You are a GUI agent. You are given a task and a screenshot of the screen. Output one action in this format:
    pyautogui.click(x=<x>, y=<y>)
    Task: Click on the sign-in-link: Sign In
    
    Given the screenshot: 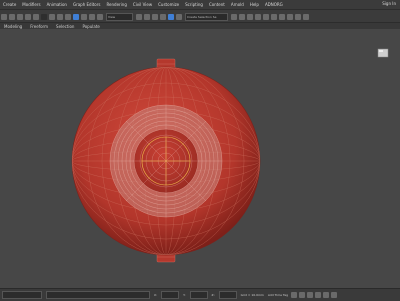 What is the action you would take?
    pyautogui.click(x=389, y=3)
    